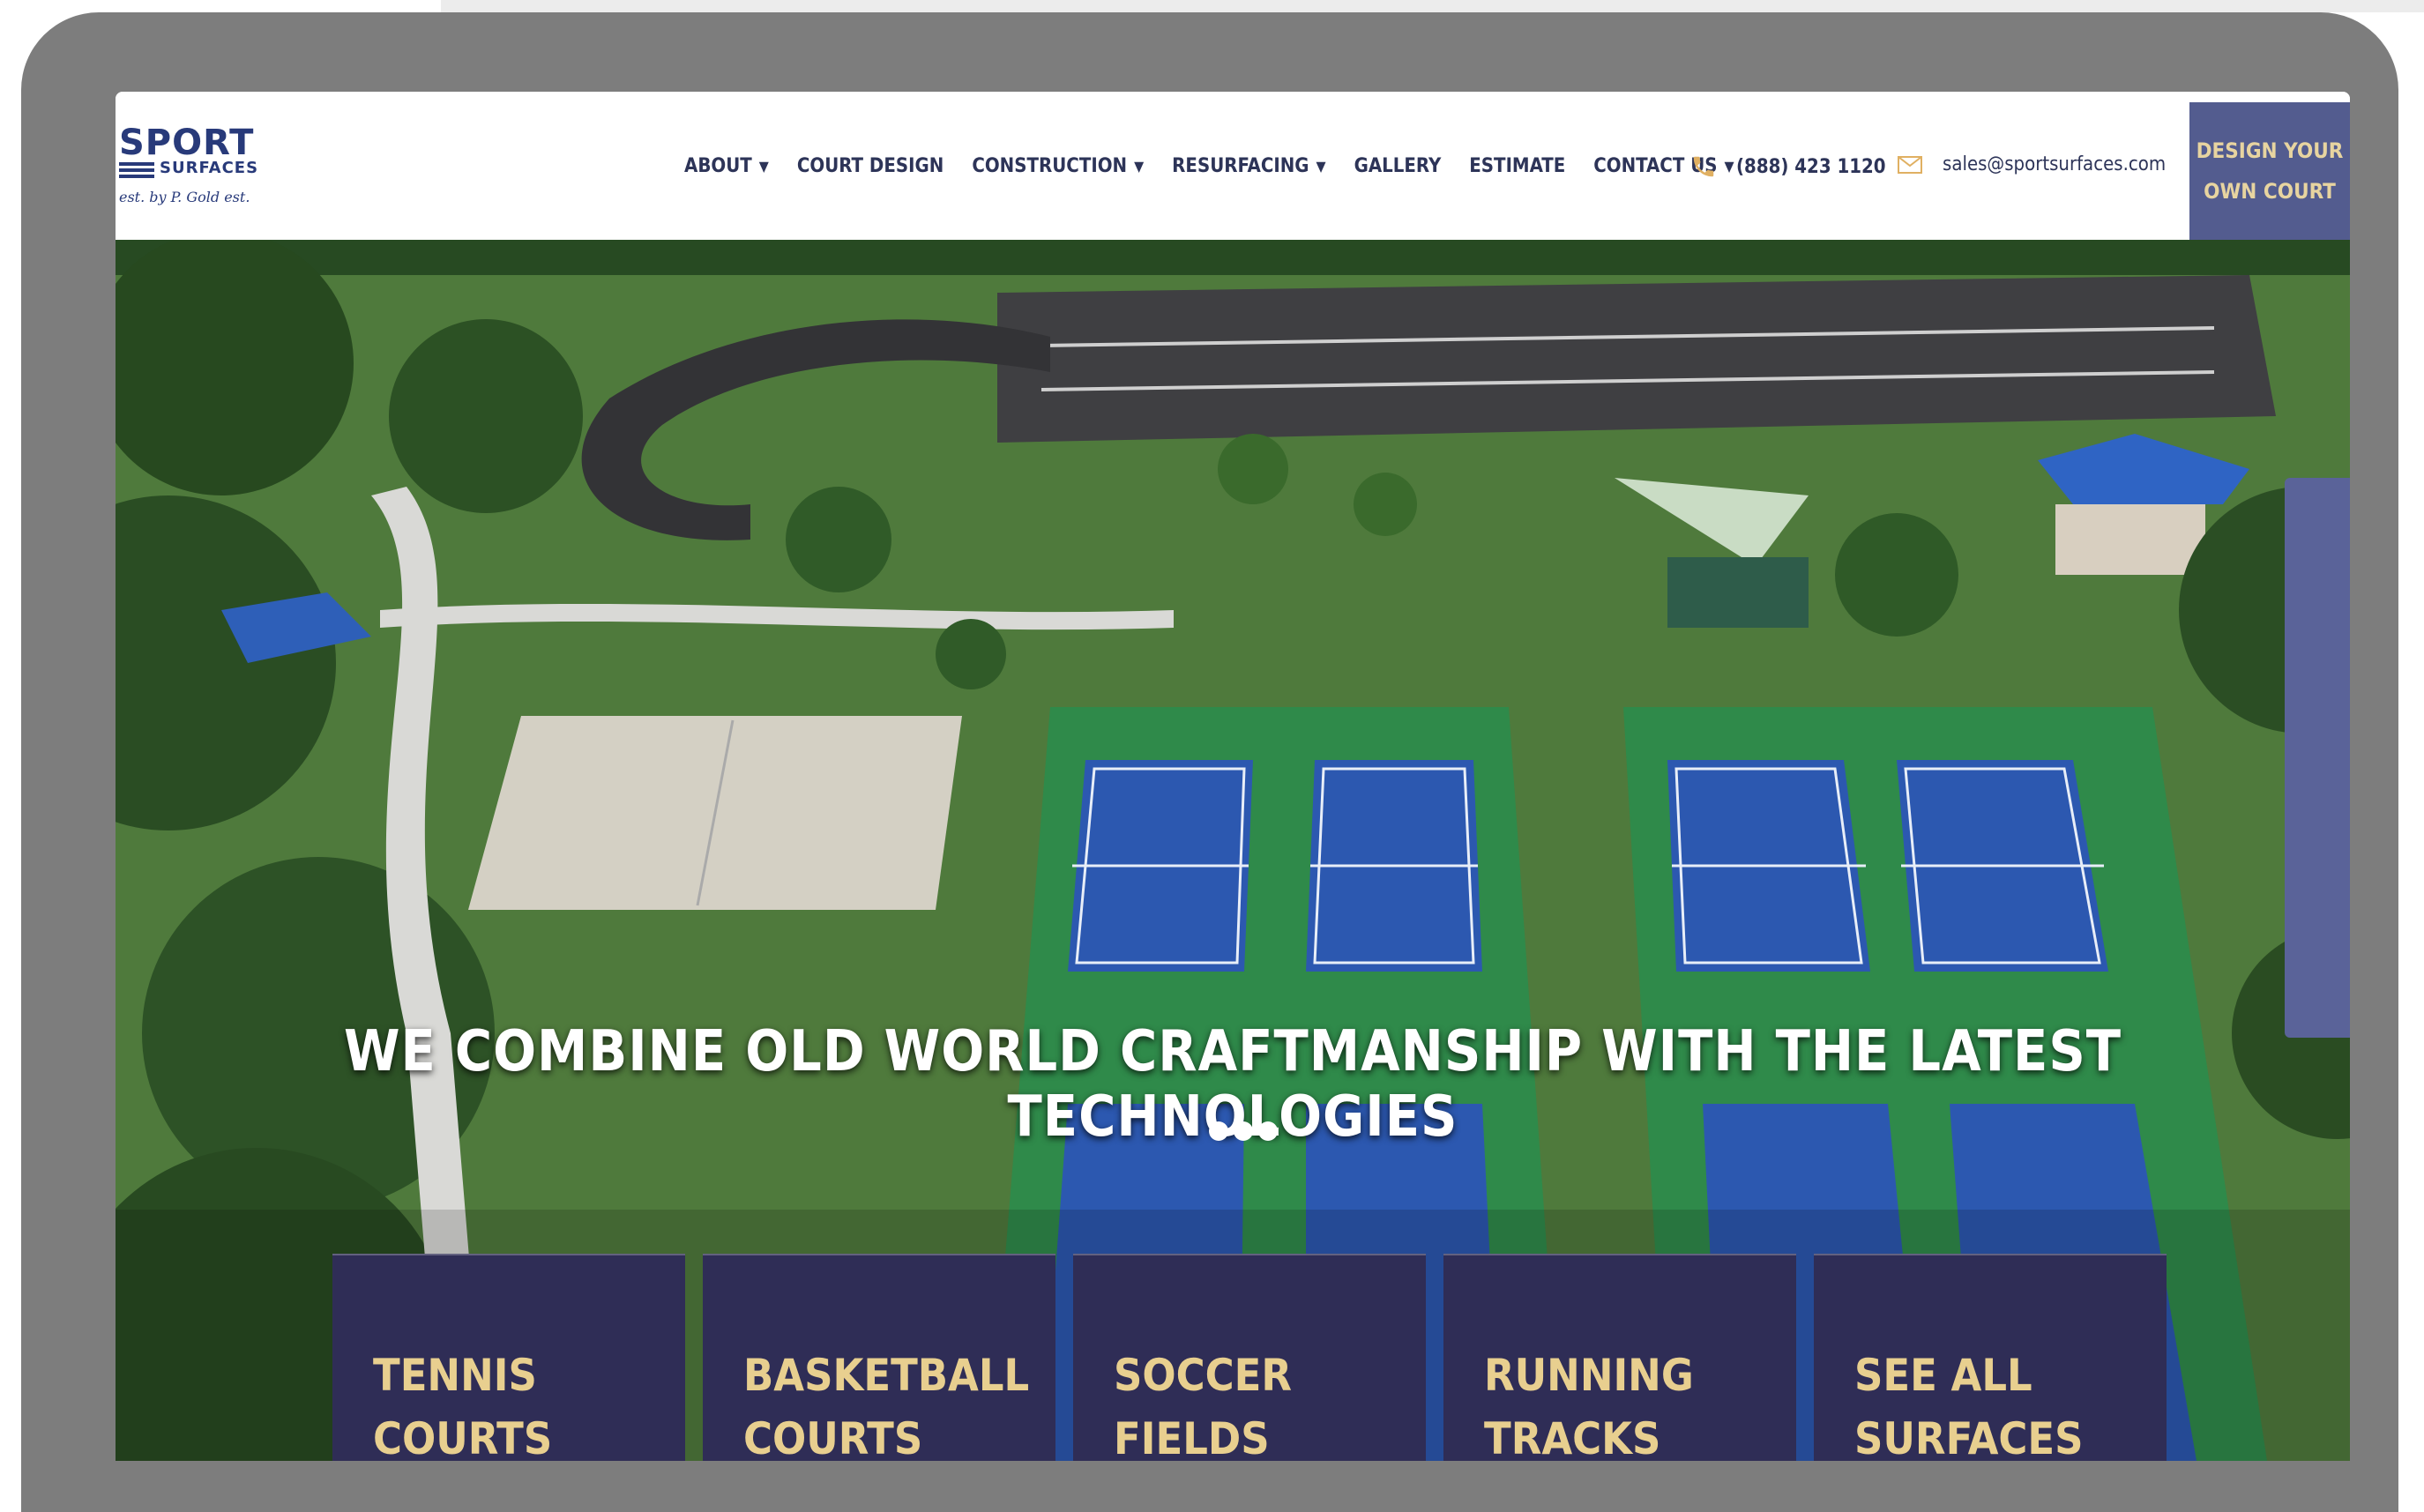 This screenshot has width=2424, height=1512. I want to click on tile-tennis-courts: TENNIS COURTS, so click(509, 1358).